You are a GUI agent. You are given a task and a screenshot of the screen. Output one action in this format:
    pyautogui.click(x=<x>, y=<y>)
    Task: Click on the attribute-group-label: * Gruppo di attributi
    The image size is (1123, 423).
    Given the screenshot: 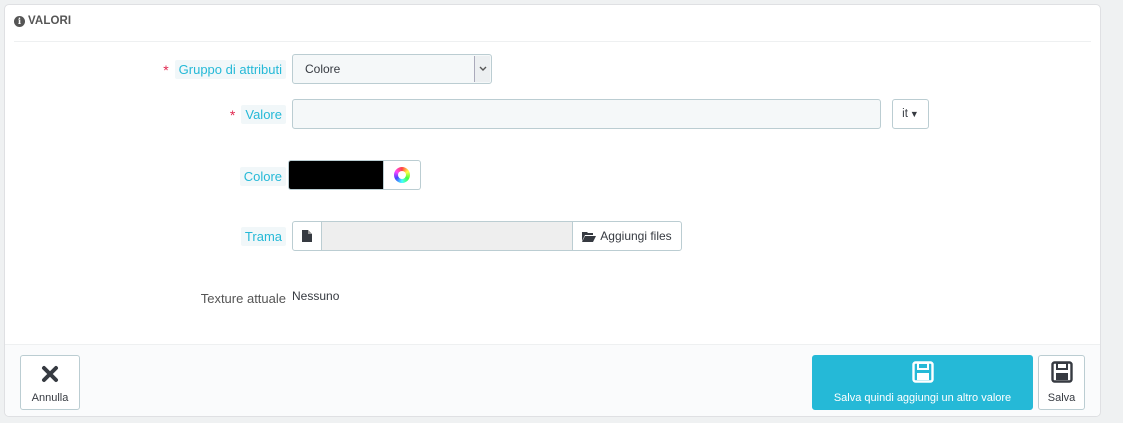 What is the action you would take?
    pyautogui.click(x=224, y=69)
    